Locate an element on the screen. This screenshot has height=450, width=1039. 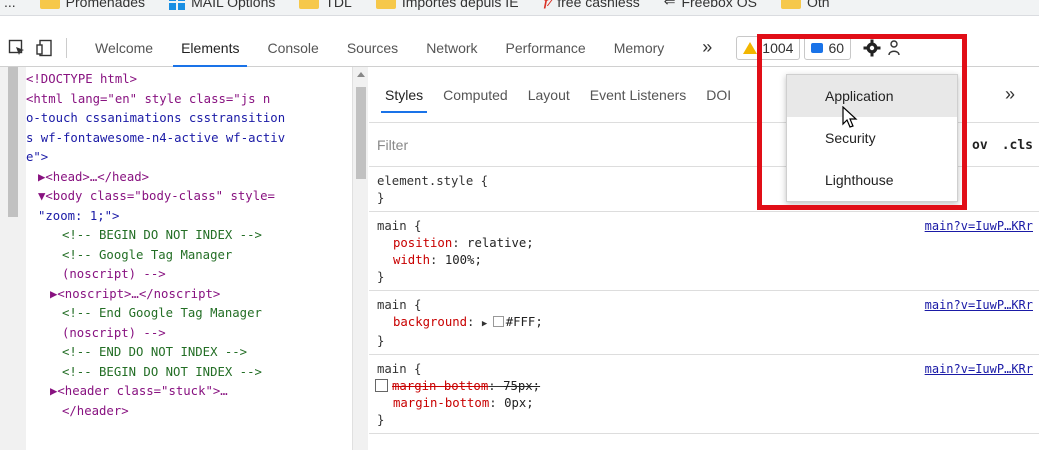
styles-tab-doi: DOI is located at coordinates (718, 95).